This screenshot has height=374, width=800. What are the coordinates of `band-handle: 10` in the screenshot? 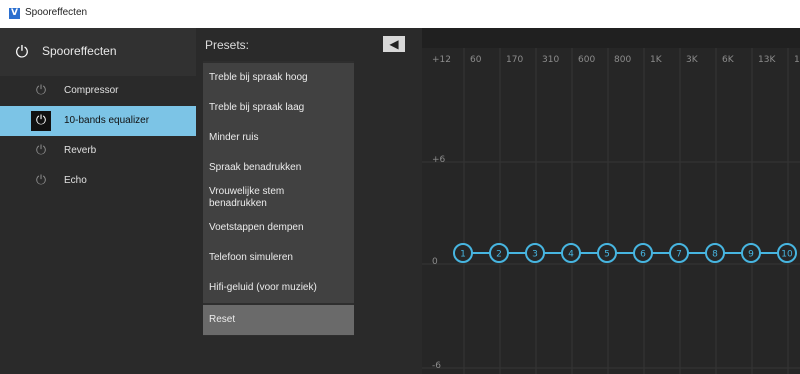 It's located at (787, 253).